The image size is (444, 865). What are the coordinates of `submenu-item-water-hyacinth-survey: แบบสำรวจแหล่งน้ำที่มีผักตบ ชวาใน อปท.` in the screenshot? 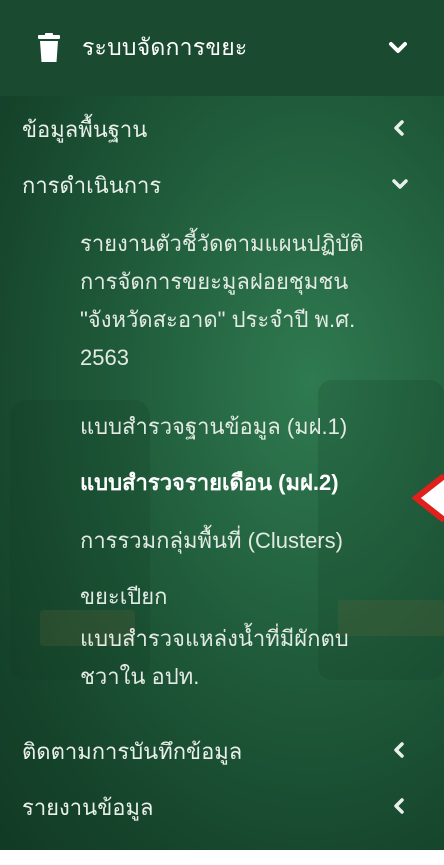 It's located at (214, 658).